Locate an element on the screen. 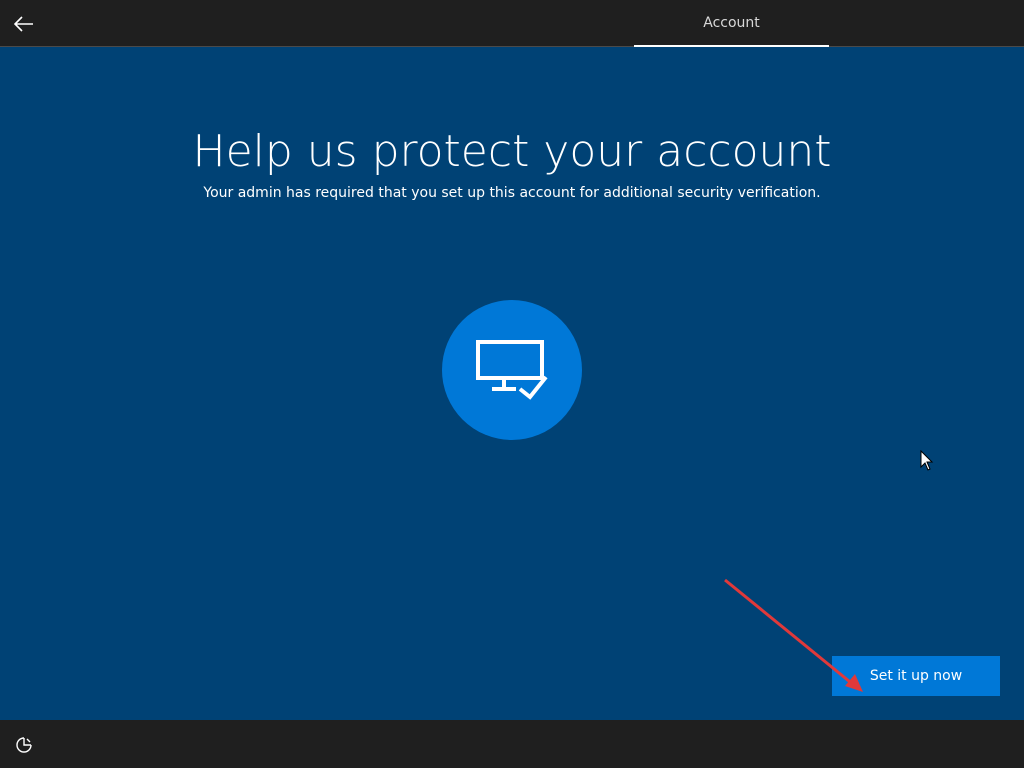 This screenshot has width=1024, height=768. monitor-check-icon is located at coordinates (512, 370).